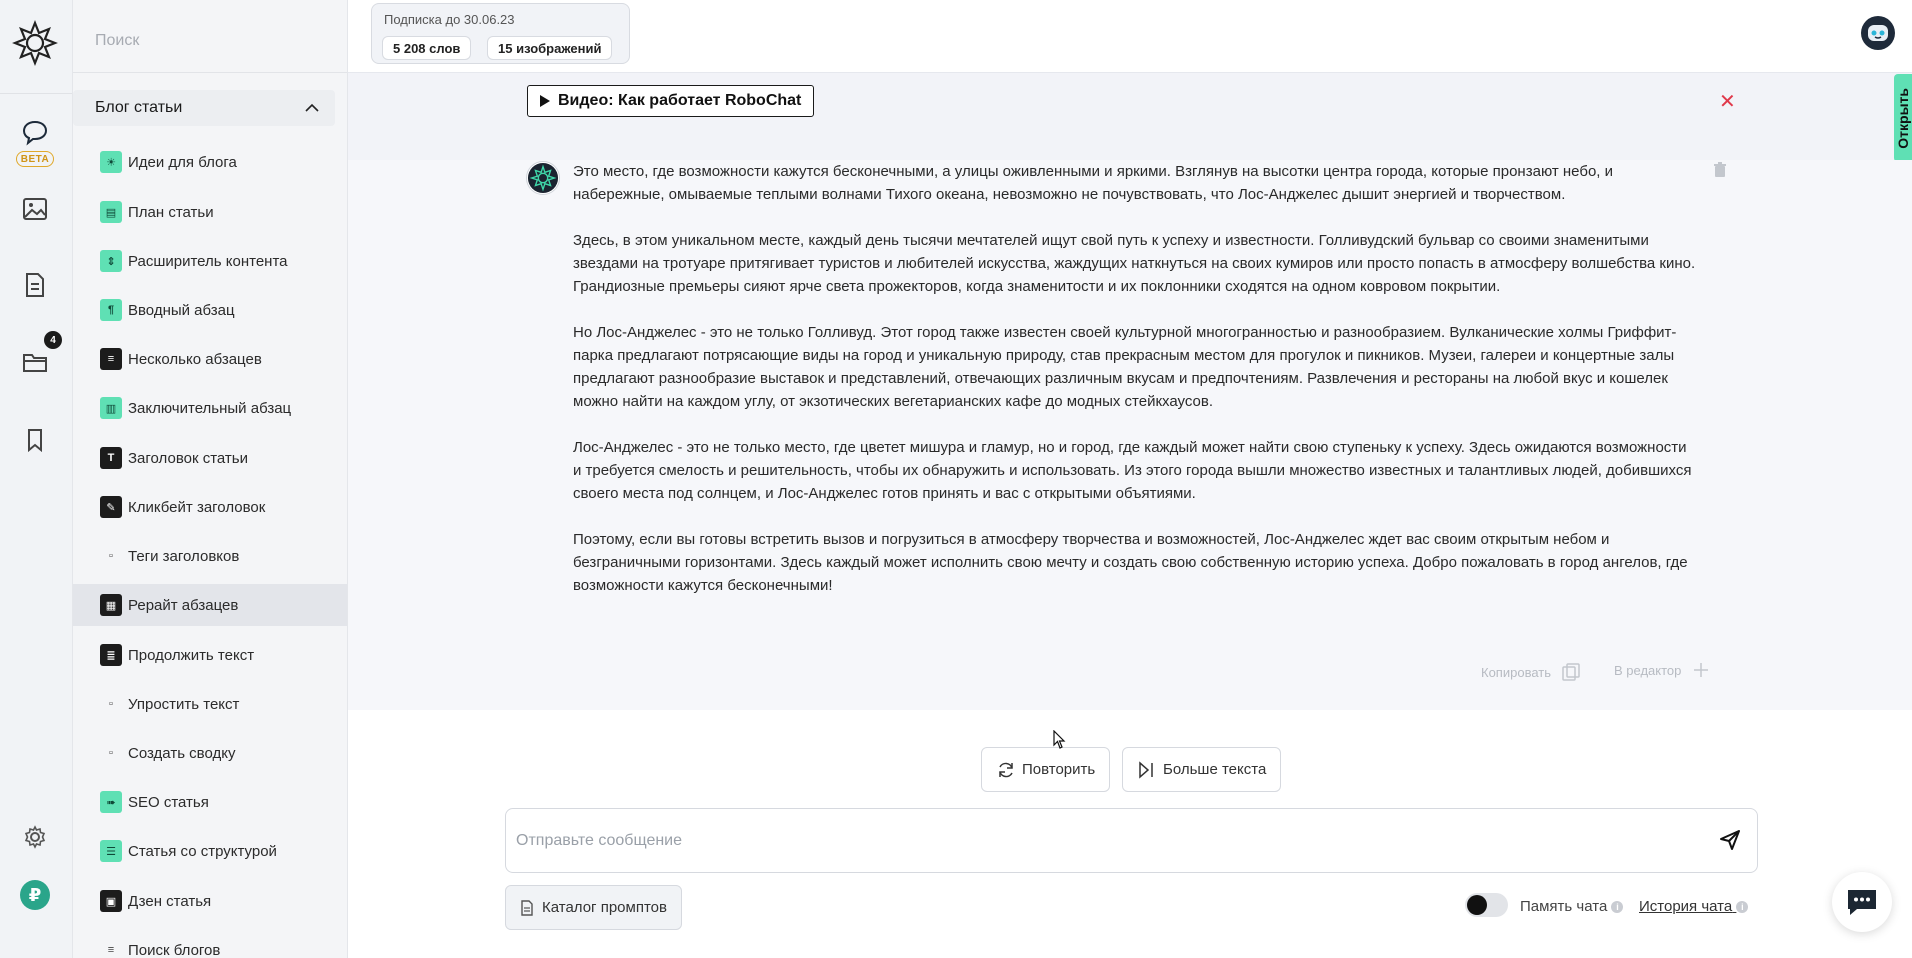 Image resolution: width=1912 pixels, height=958 pixels. I want to click on sidebar-divider, so click(210, 72).